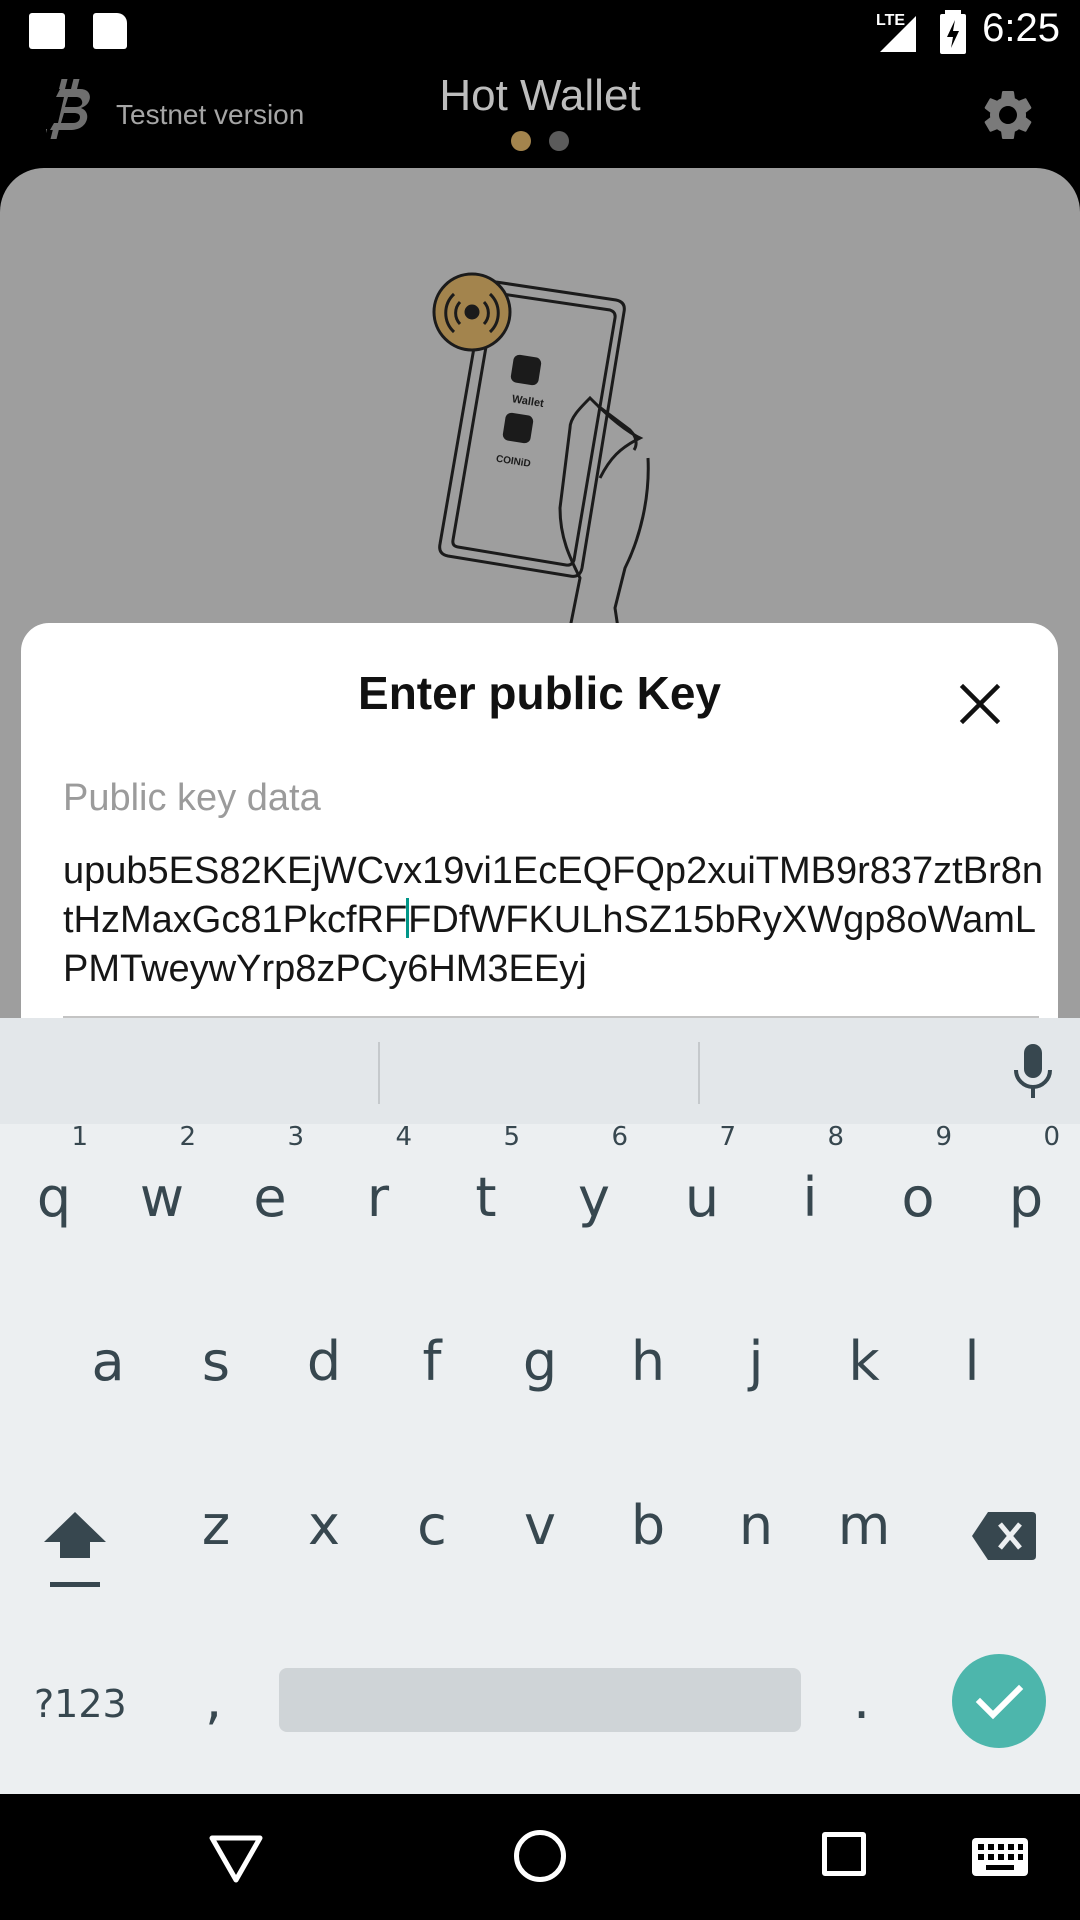 Image resolution: width=1080 pixels, height=1920 pixels. I want to click on enter-key, so click(999, 1701).